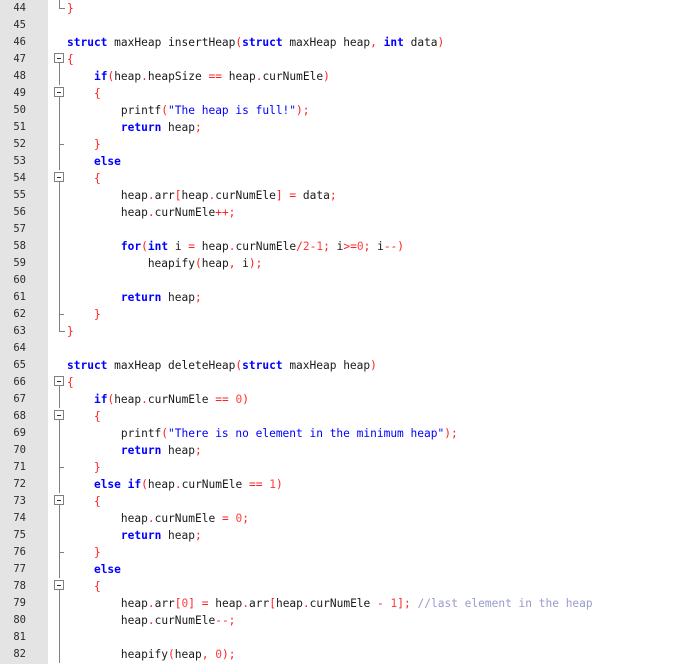 This screenshot has width=700, height=664. I want to click on code-line: 48 if(heap.heapSize == heap.curNumEle), so click(350, 76).